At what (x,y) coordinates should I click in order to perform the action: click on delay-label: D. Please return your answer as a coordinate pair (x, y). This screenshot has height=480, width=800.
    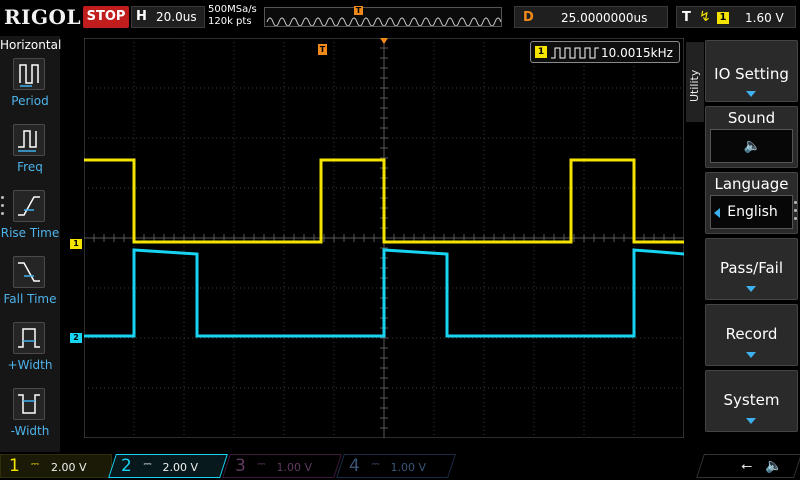
    Looking at the image, I should click on (528, 17).